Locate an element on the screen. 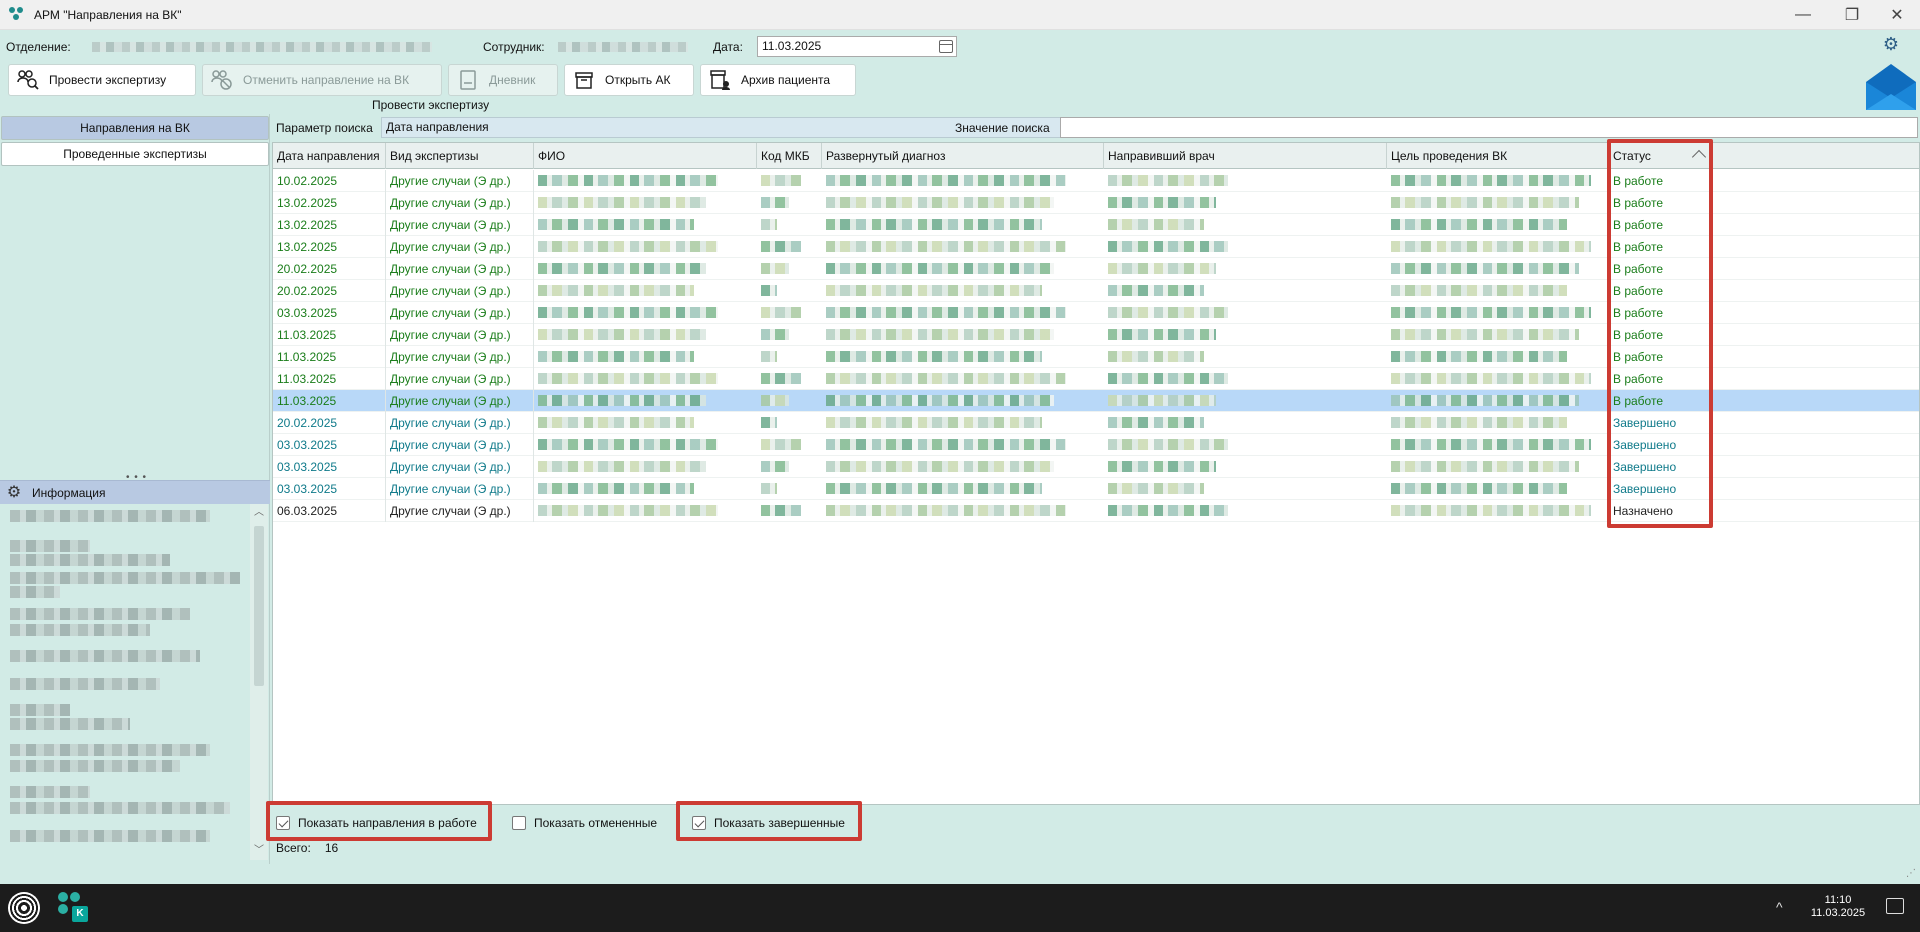 The image size is (1920, 932). show-cancelled-label: Показать отмененные is located at coordinates (596, 823).